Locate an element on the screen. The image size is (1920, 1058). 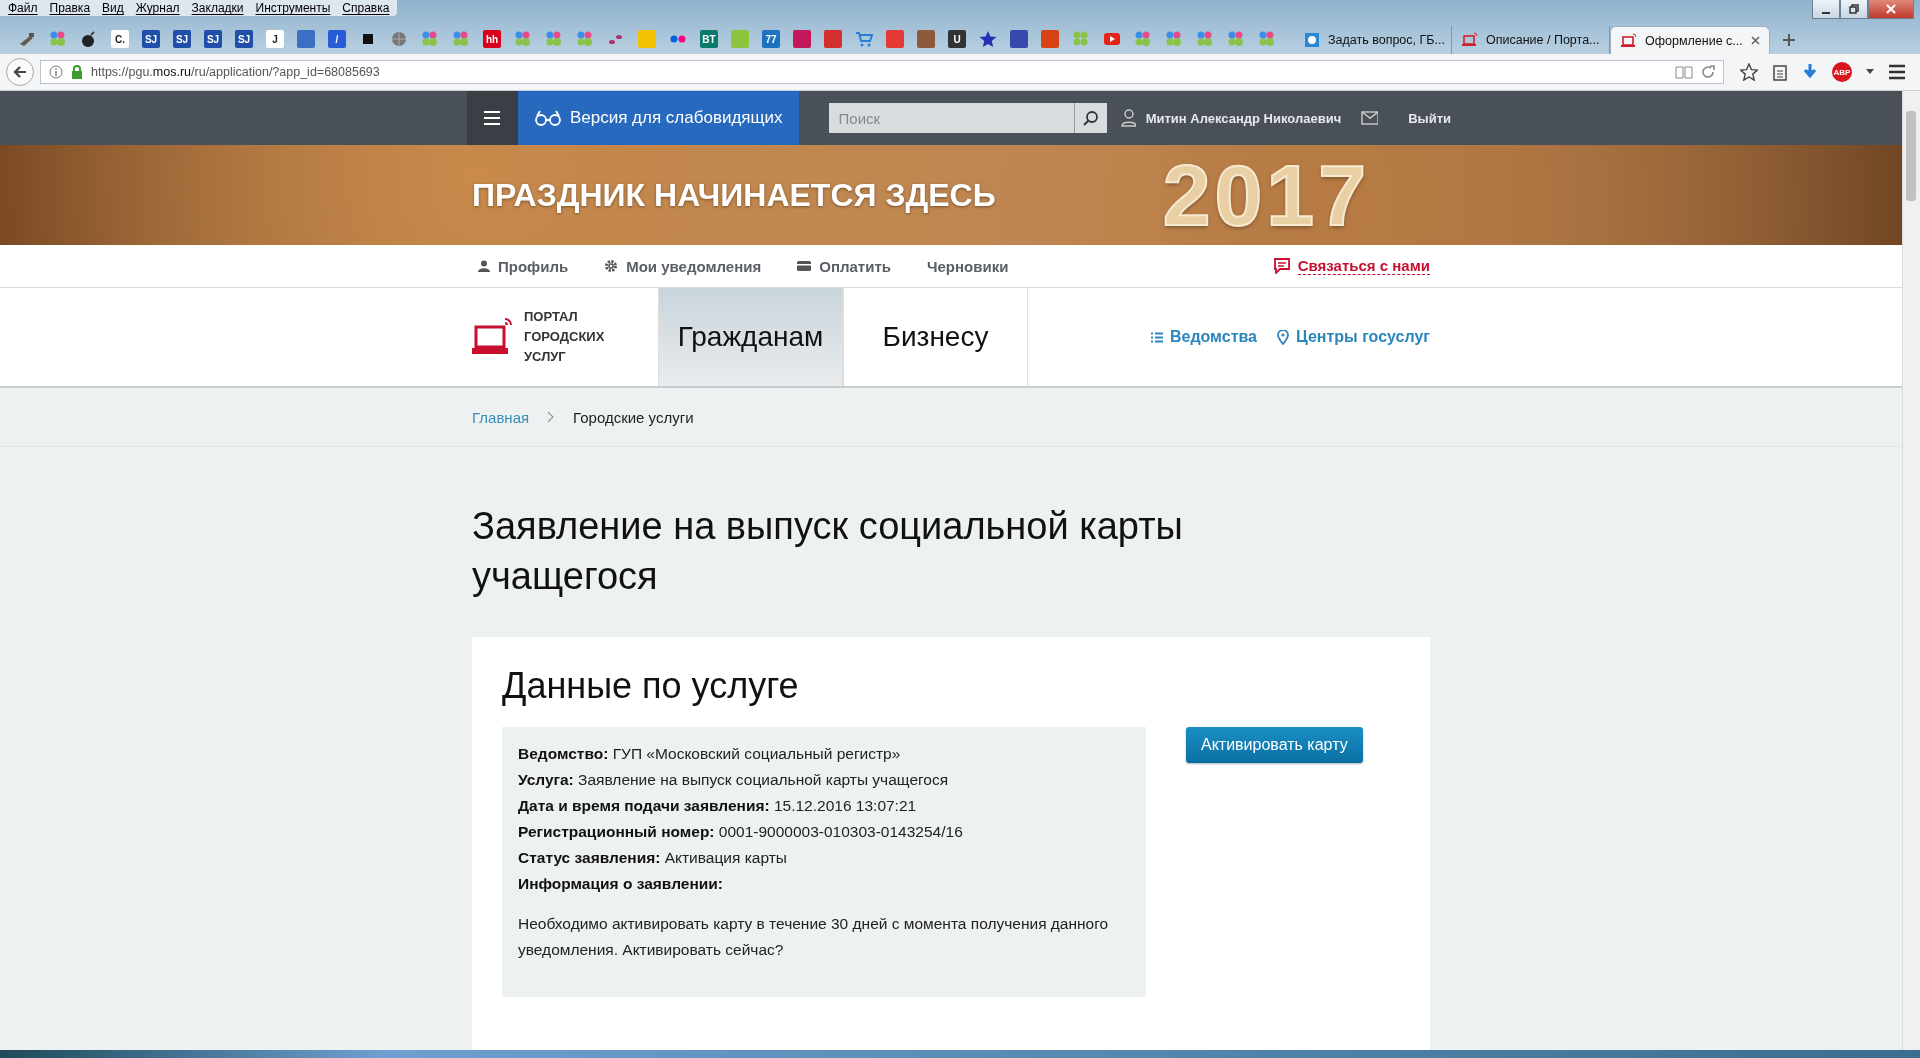
info-field: Ведомство: ГУП «Московский социальный регистр» is located at coordinates (824, 754).